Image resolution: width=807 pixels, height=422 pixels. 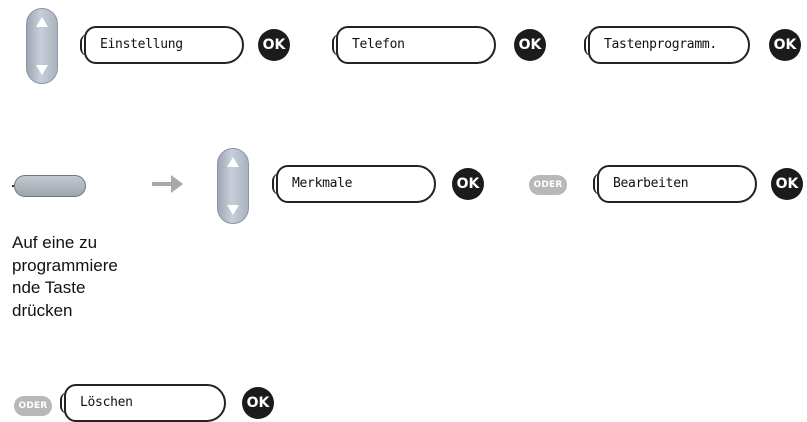 What do you see at coordinates (162, 184) in the screenshot?
I see `arrow-right-icon` at bounding box center [162, 184].